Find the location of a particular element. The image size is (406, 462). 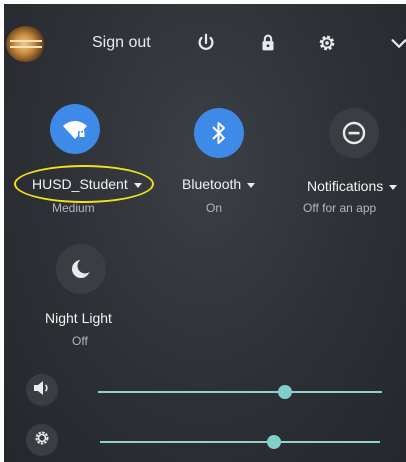

bluetooth-icon is located at coordinates (219, 133).